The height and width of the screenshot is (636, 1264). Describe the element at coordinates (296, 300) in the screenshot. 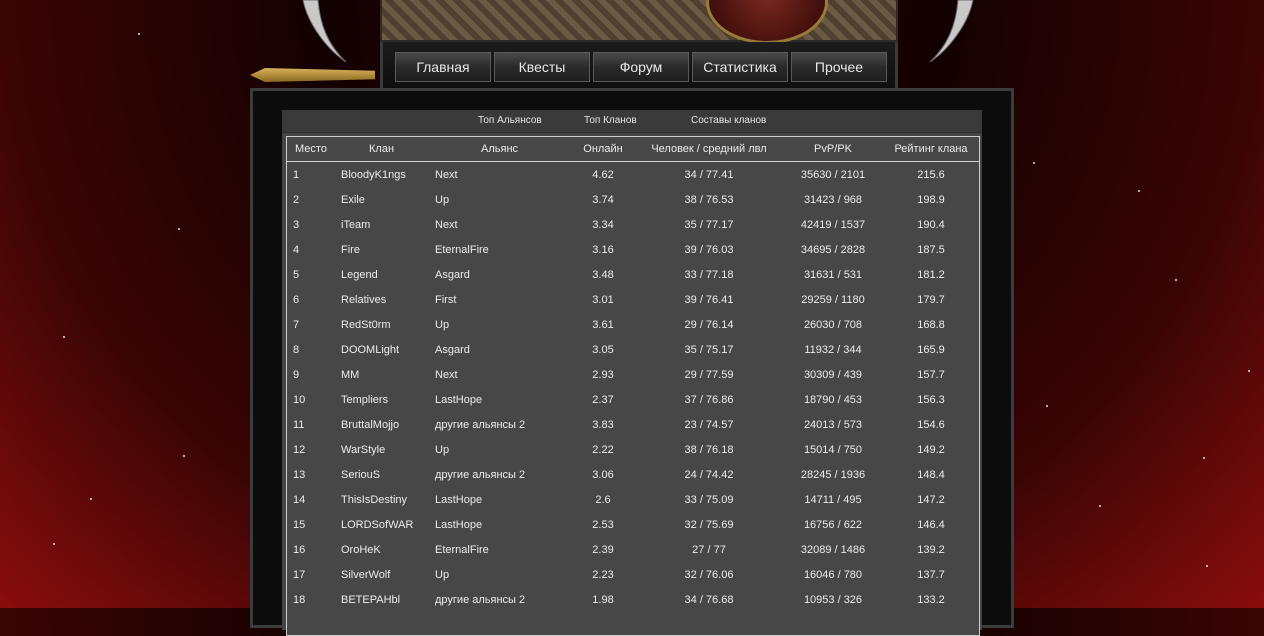

I see `cell-place: 6` at that location.